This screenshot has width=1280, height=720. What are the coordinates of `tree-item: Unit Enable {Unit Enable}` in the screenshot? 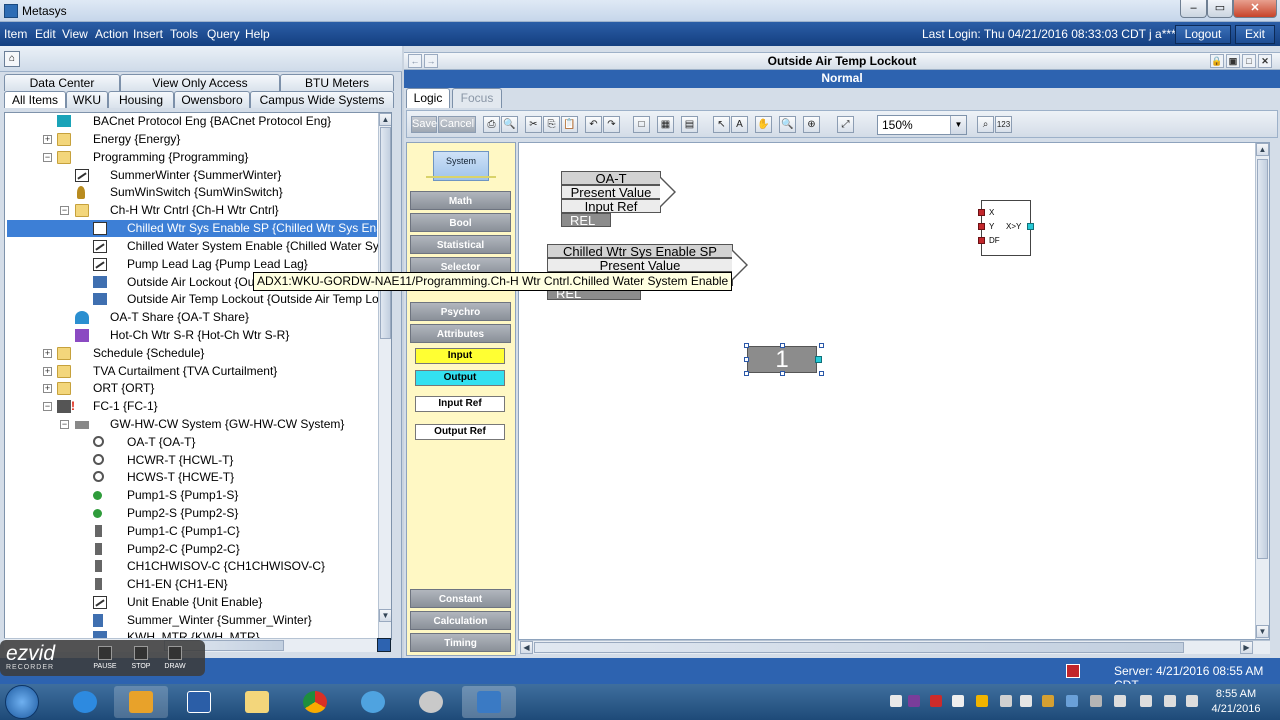 It's located at (192, 602).